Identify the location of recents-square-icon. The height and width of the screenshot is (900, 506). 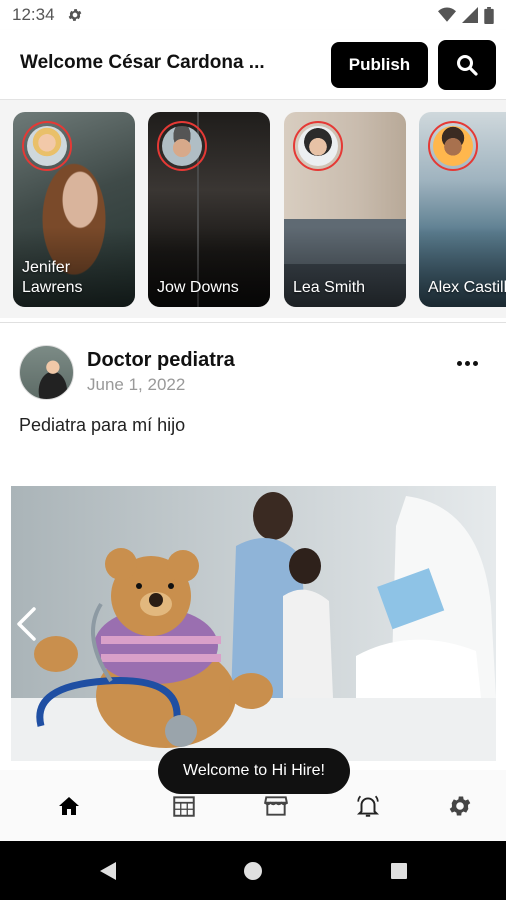
(399, 871).